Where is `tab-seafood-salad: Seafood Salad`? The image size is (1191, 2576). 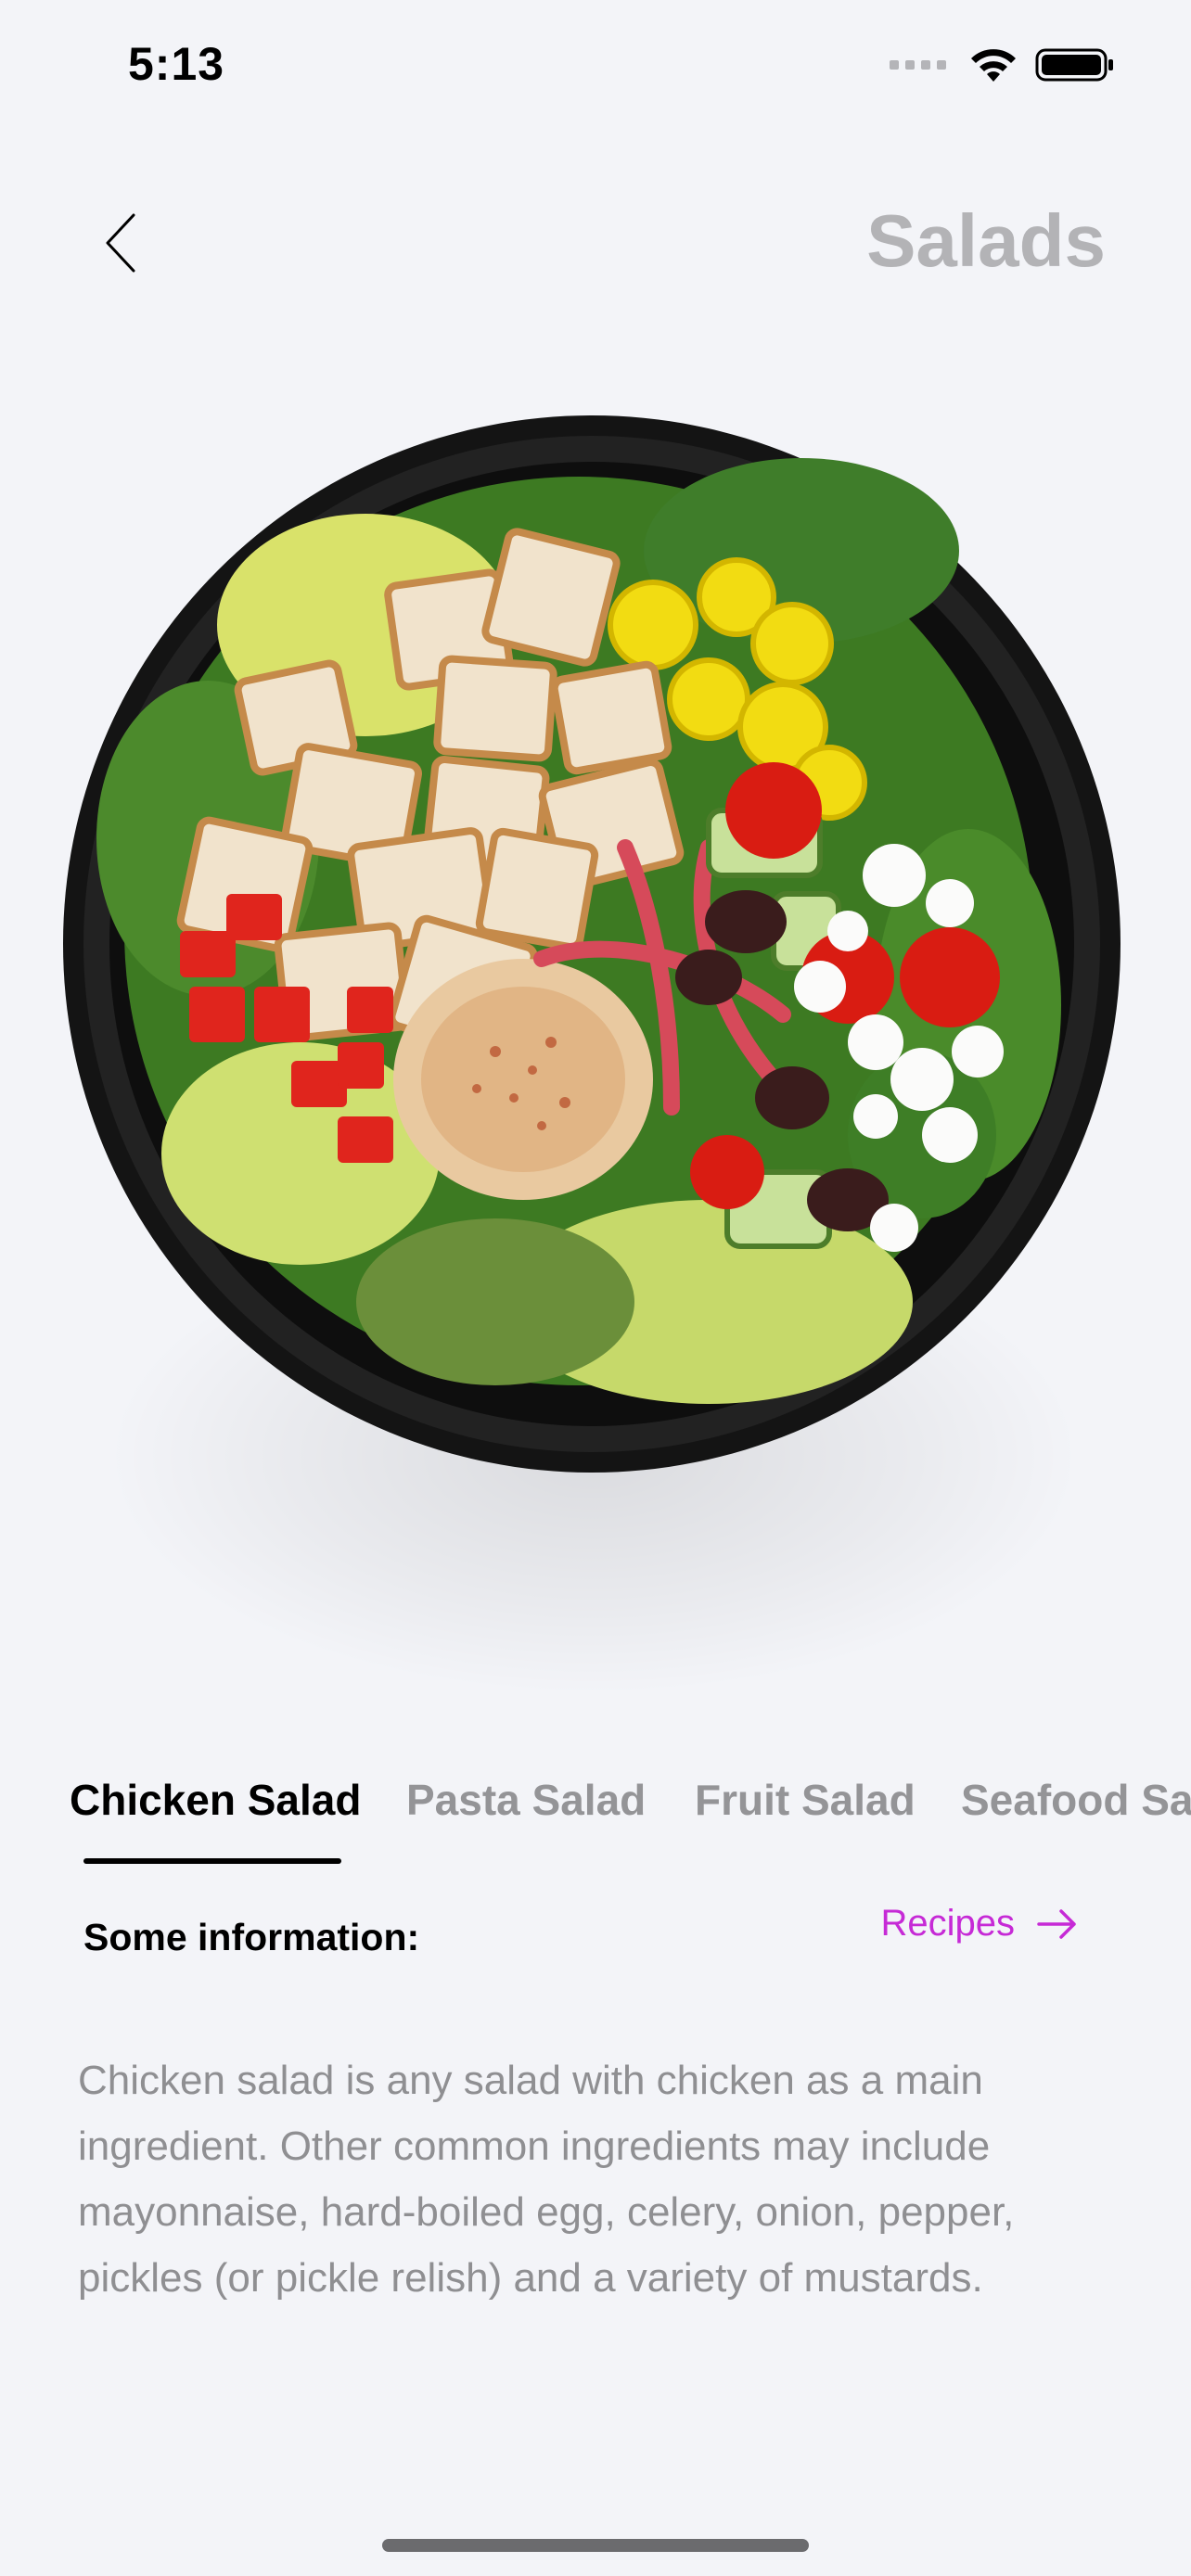
tab-seafood-salad: Seafood Salad is located at coordinates (1076, 1800).